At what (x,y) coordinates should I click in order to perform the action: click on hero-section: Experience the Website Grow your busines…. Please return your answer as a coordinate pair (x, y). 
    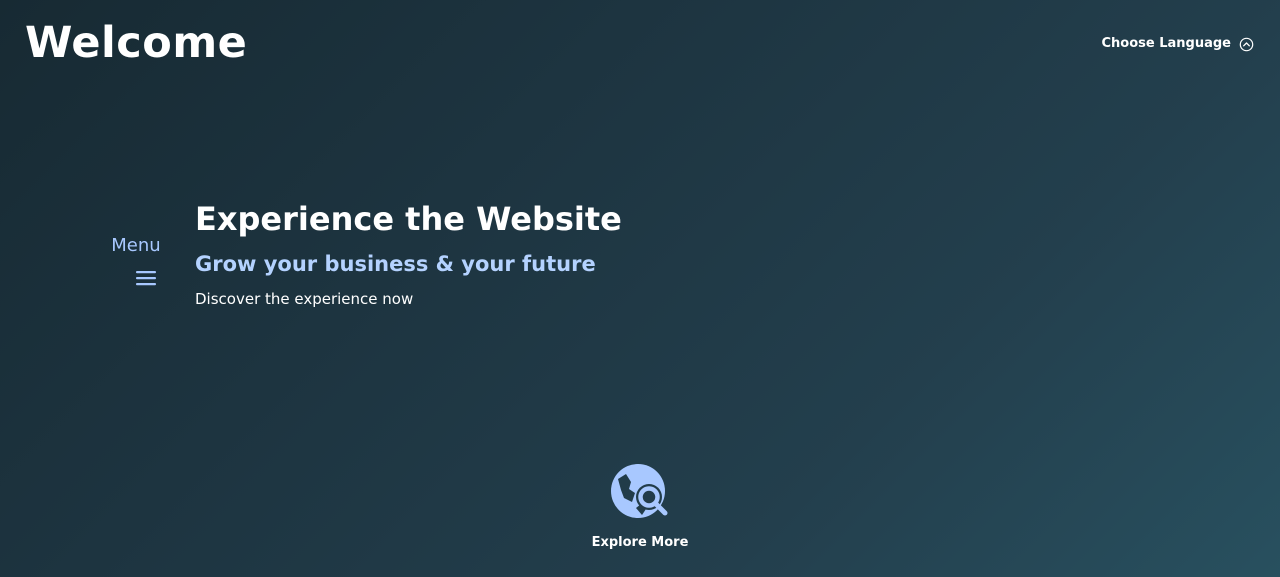
    Looking at the image, I should click on (408, 253).